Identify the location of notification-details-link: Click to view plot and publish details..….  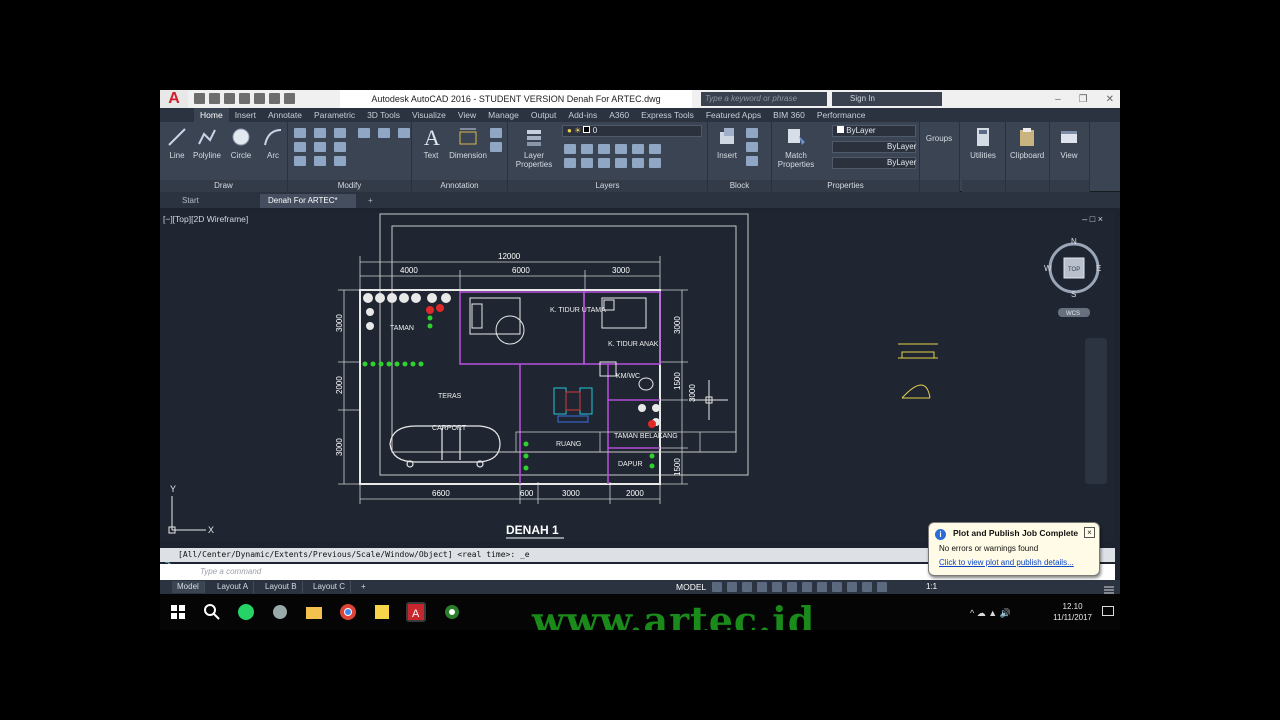
(1006, 562).